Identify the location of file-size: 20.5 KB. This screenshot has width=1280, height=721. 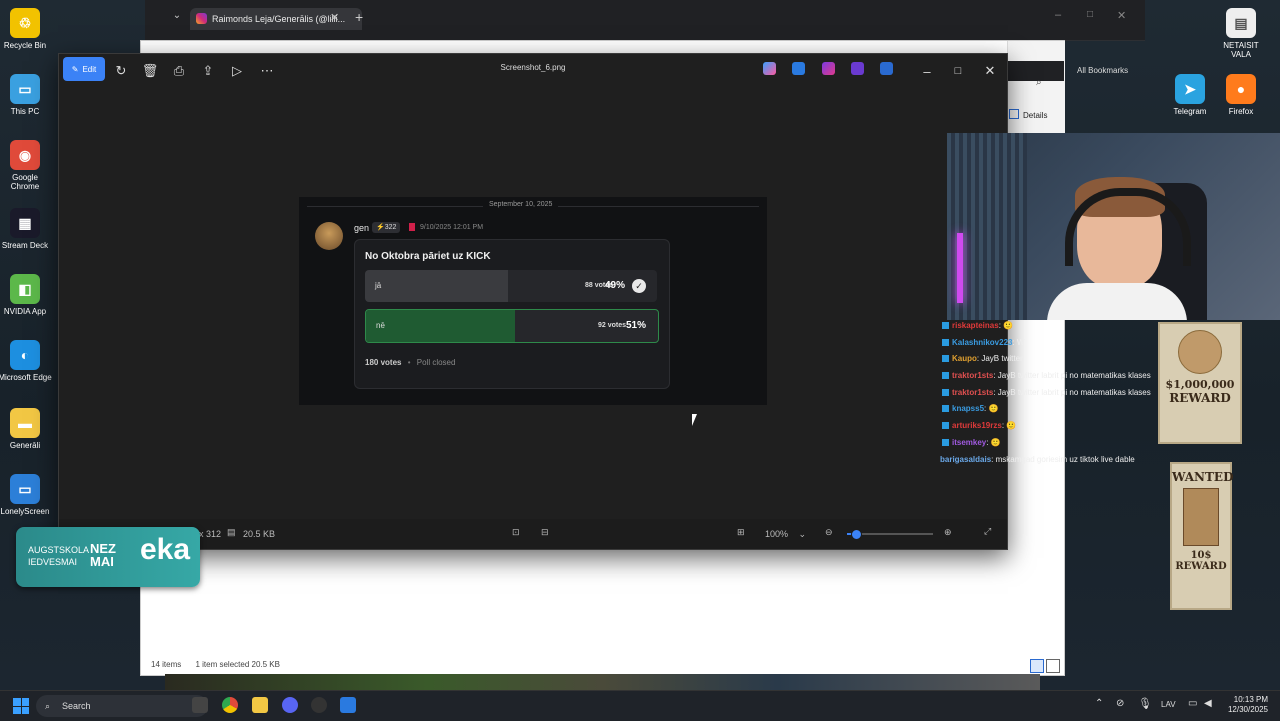
(259, 534).